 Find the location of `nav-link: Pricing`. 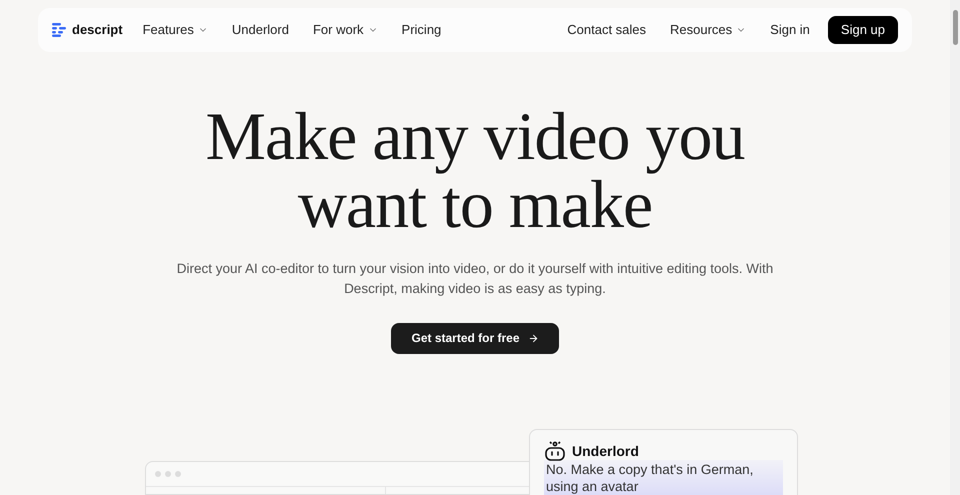

nav-link: Pricing is located at coordinates (422, 30).